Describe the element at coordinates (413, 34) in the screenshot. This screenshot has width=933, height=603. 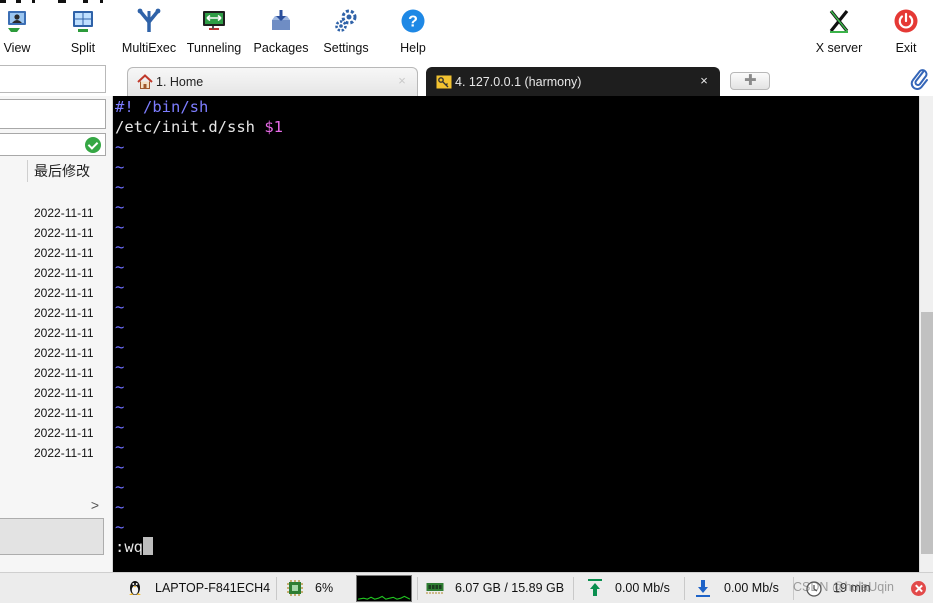
I see `help-button: ? Help` at that location.